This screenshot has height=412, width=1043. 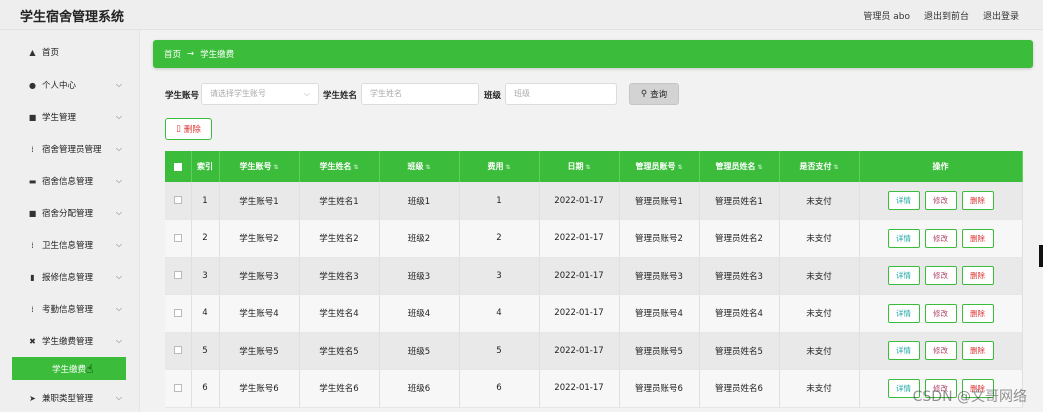 I want to click on admin-user-link: 管理员 abo, so click(x=886, y=15).